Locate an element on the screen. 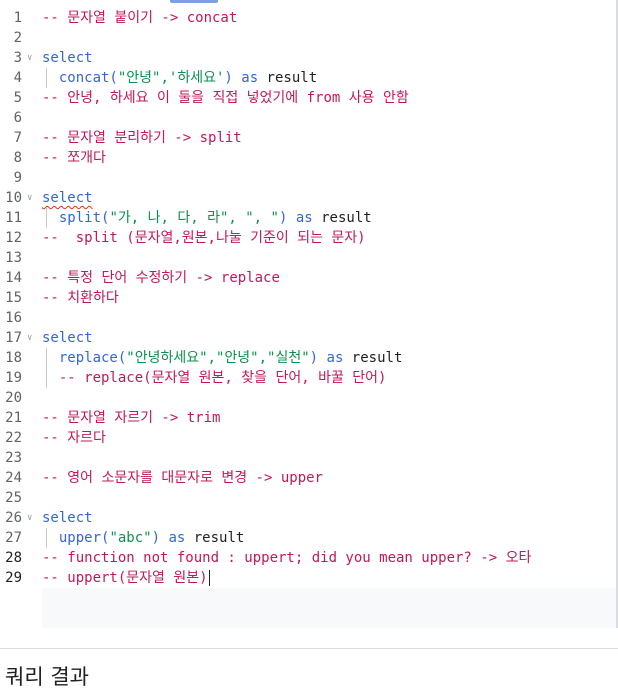 This screenshot has height=698, width=618. line-number: 20 is located at coordinates (13, 398).